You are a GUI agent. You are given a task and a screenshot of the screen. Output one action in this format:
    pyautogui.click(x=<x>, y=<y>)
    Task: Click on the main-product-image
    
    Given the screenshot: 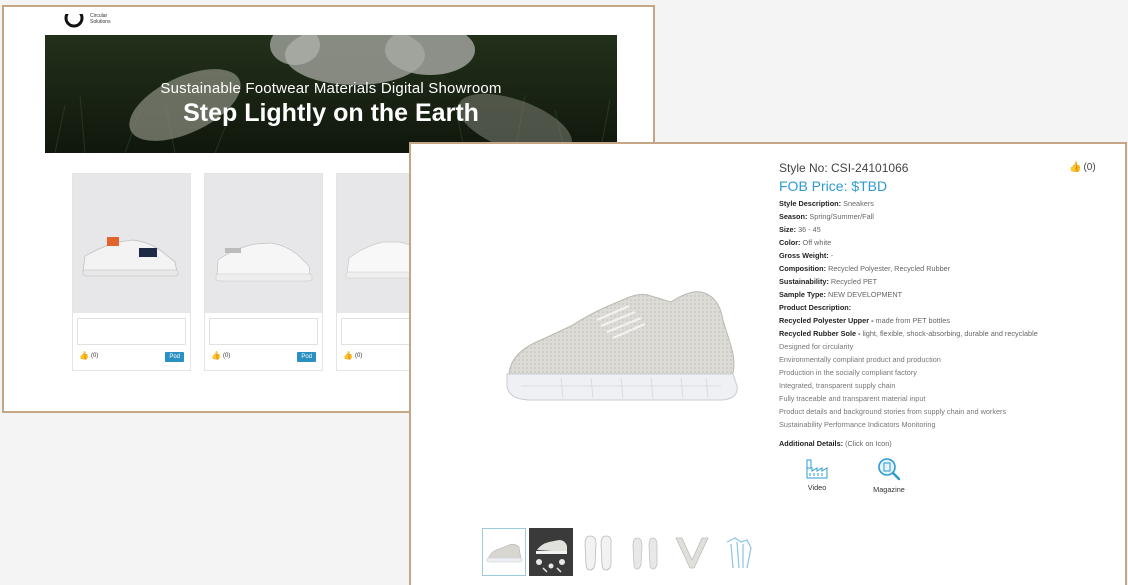 What is the action you would take?
    pyautogui.click(x=626, y=347)
    